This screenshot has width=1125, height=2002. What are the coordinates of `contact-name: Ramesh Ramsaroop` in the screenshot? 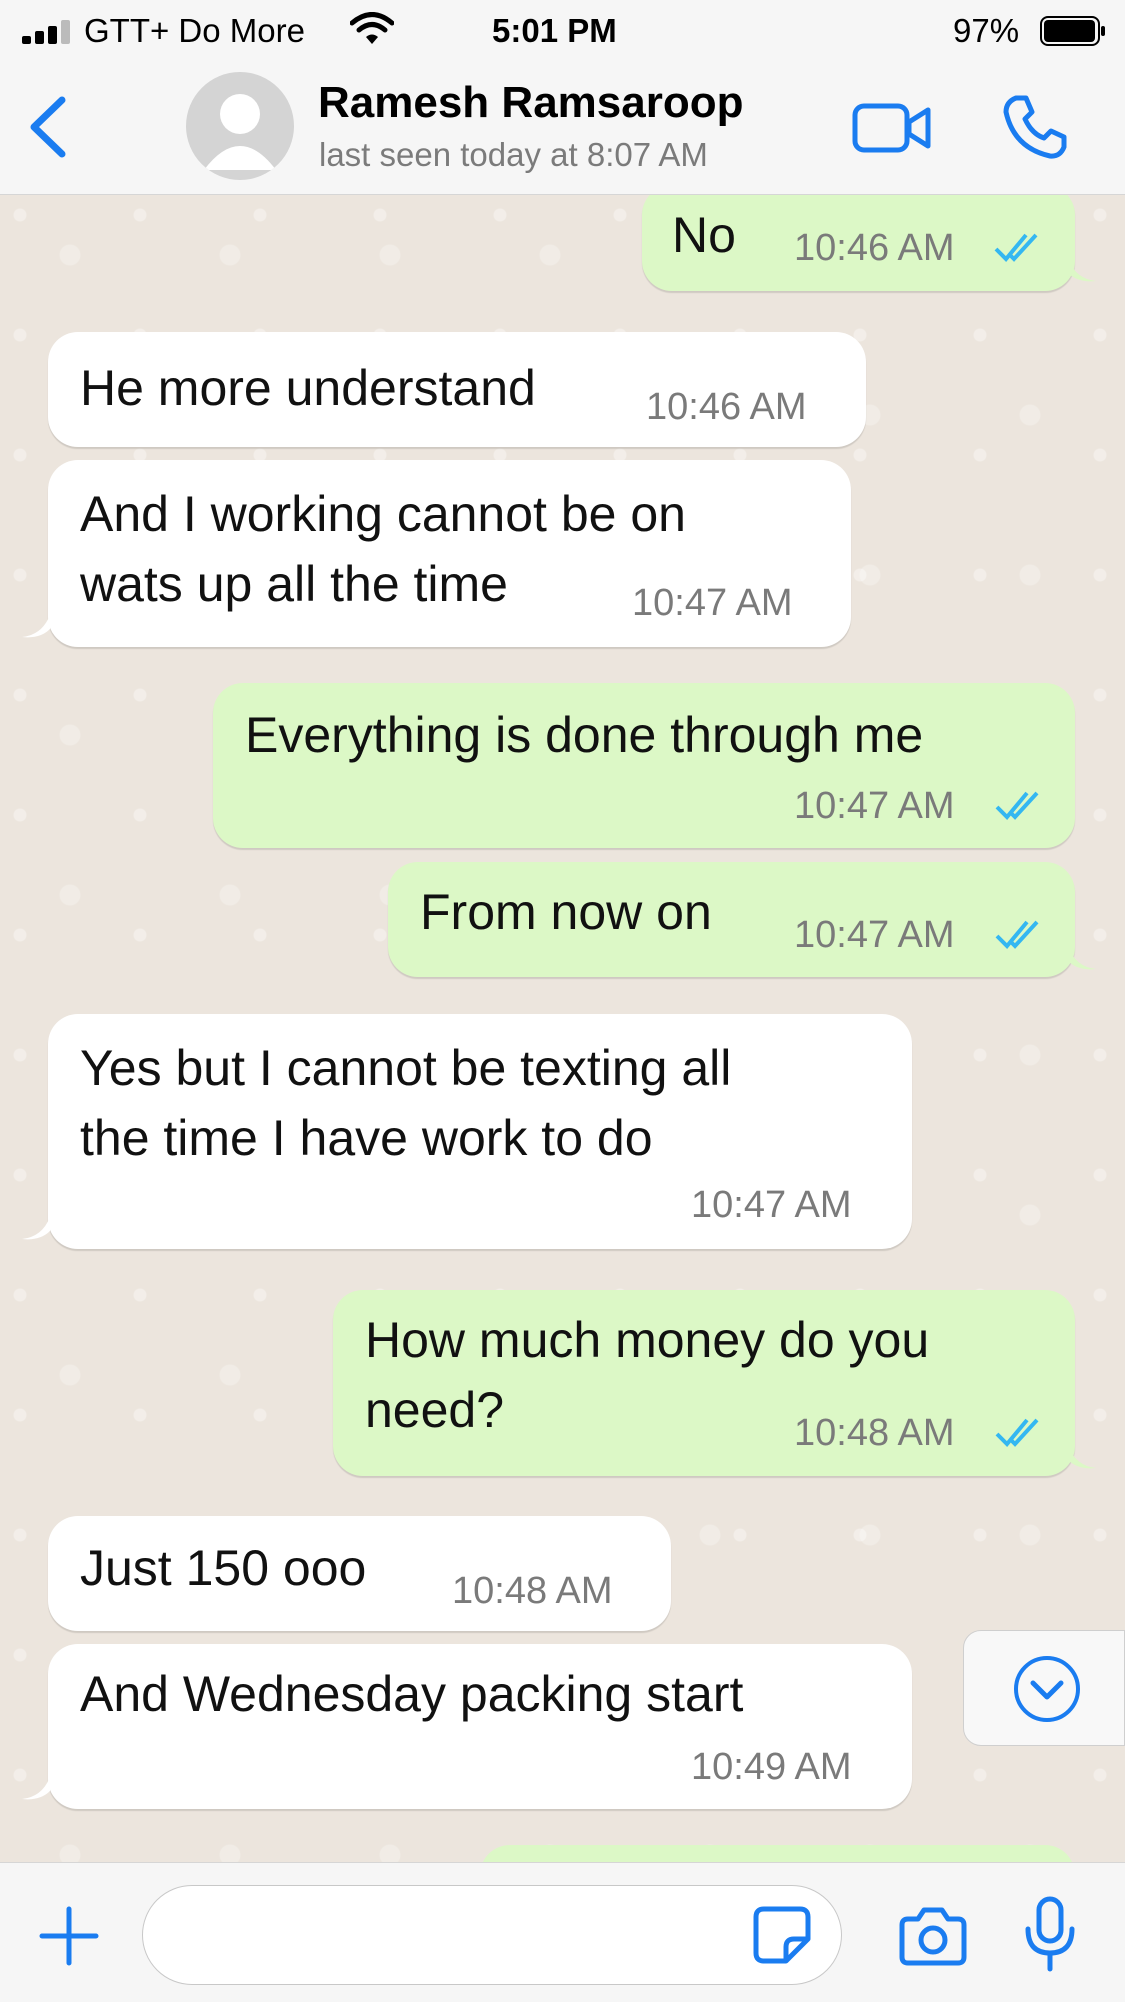 It's located at (530, 103).